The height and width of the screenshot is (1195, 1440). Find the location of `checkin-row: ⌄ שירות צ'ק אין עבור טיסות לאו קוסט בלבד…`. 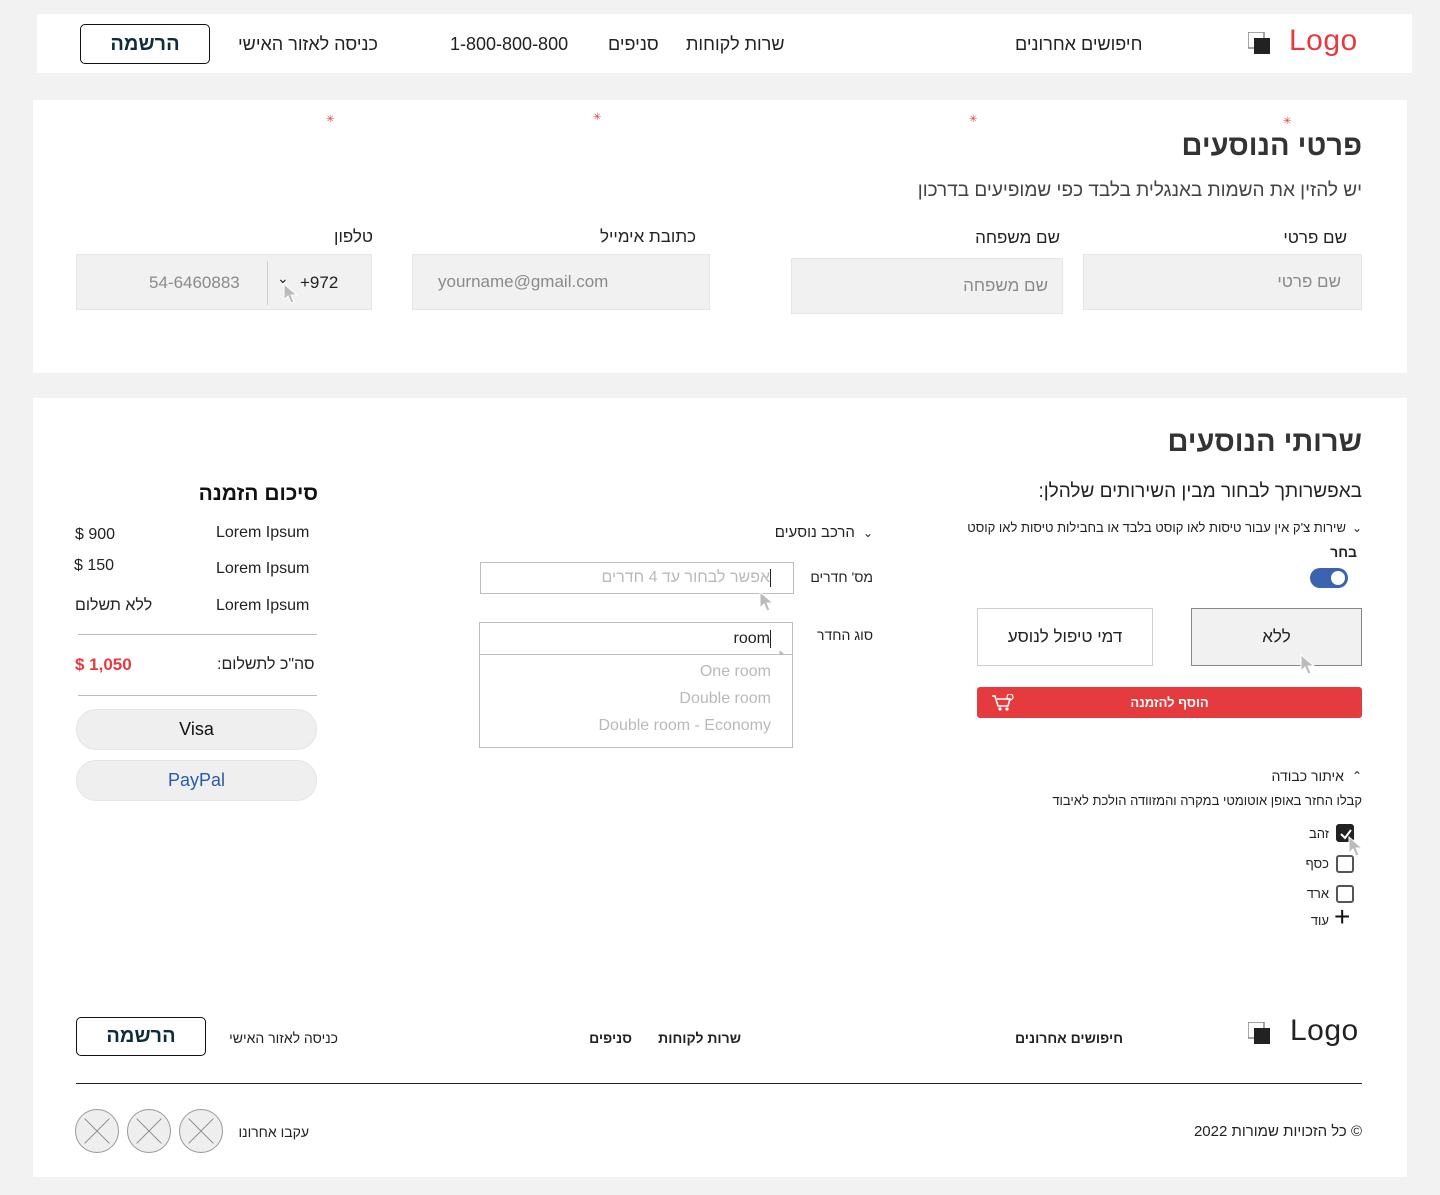

checkin-row: ⌄ שירות צ'ק אין עבור טיסות לאו קוסט בלבד… is located at coordinates (1164, 527).